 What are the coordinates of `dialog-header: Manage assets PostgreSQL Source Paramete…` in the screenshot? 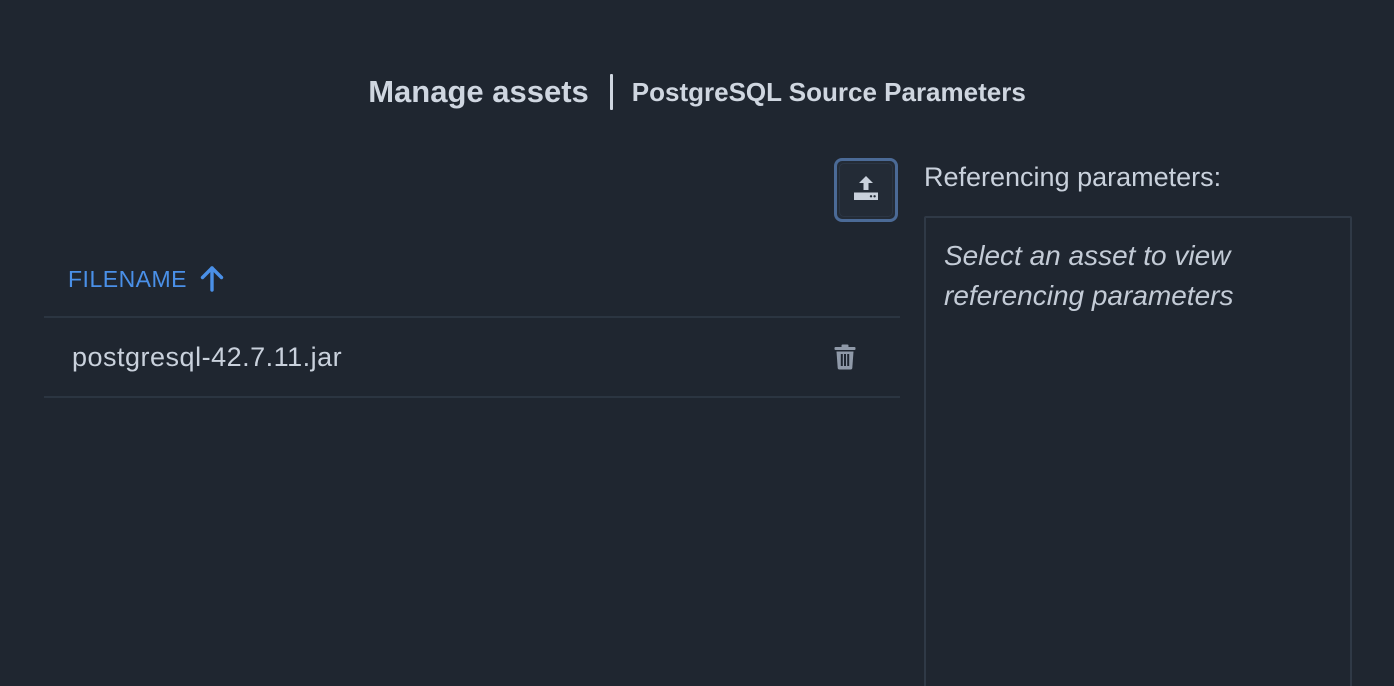 It's located at (697, 92).